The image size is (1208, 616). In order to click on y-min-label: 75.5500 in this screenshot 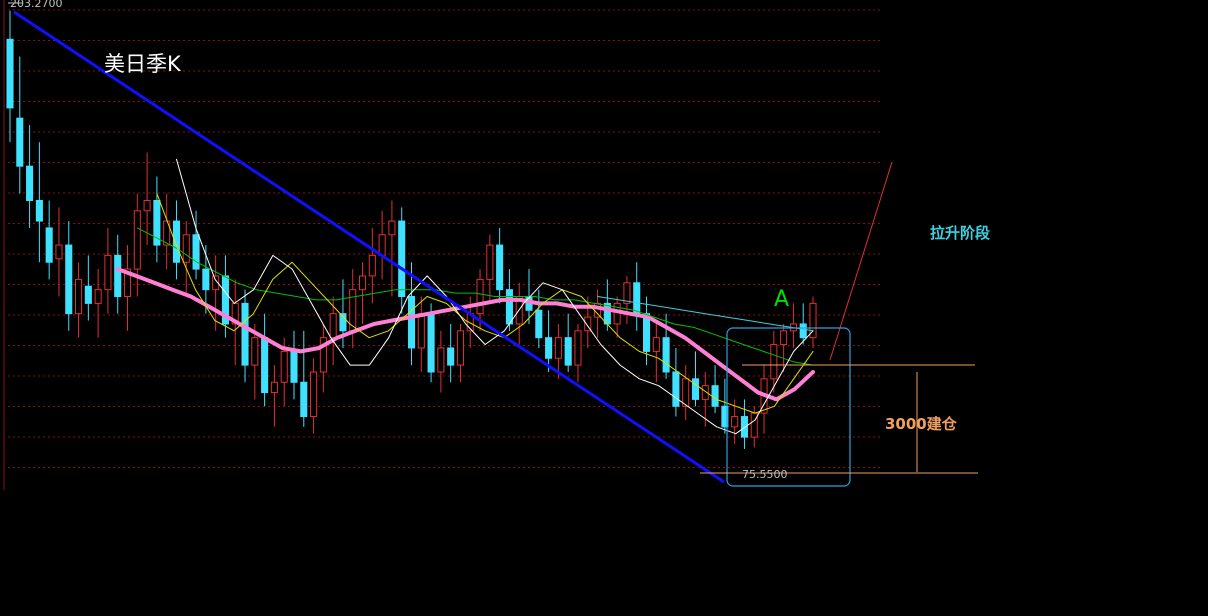, I will do `click(765, 474)`.